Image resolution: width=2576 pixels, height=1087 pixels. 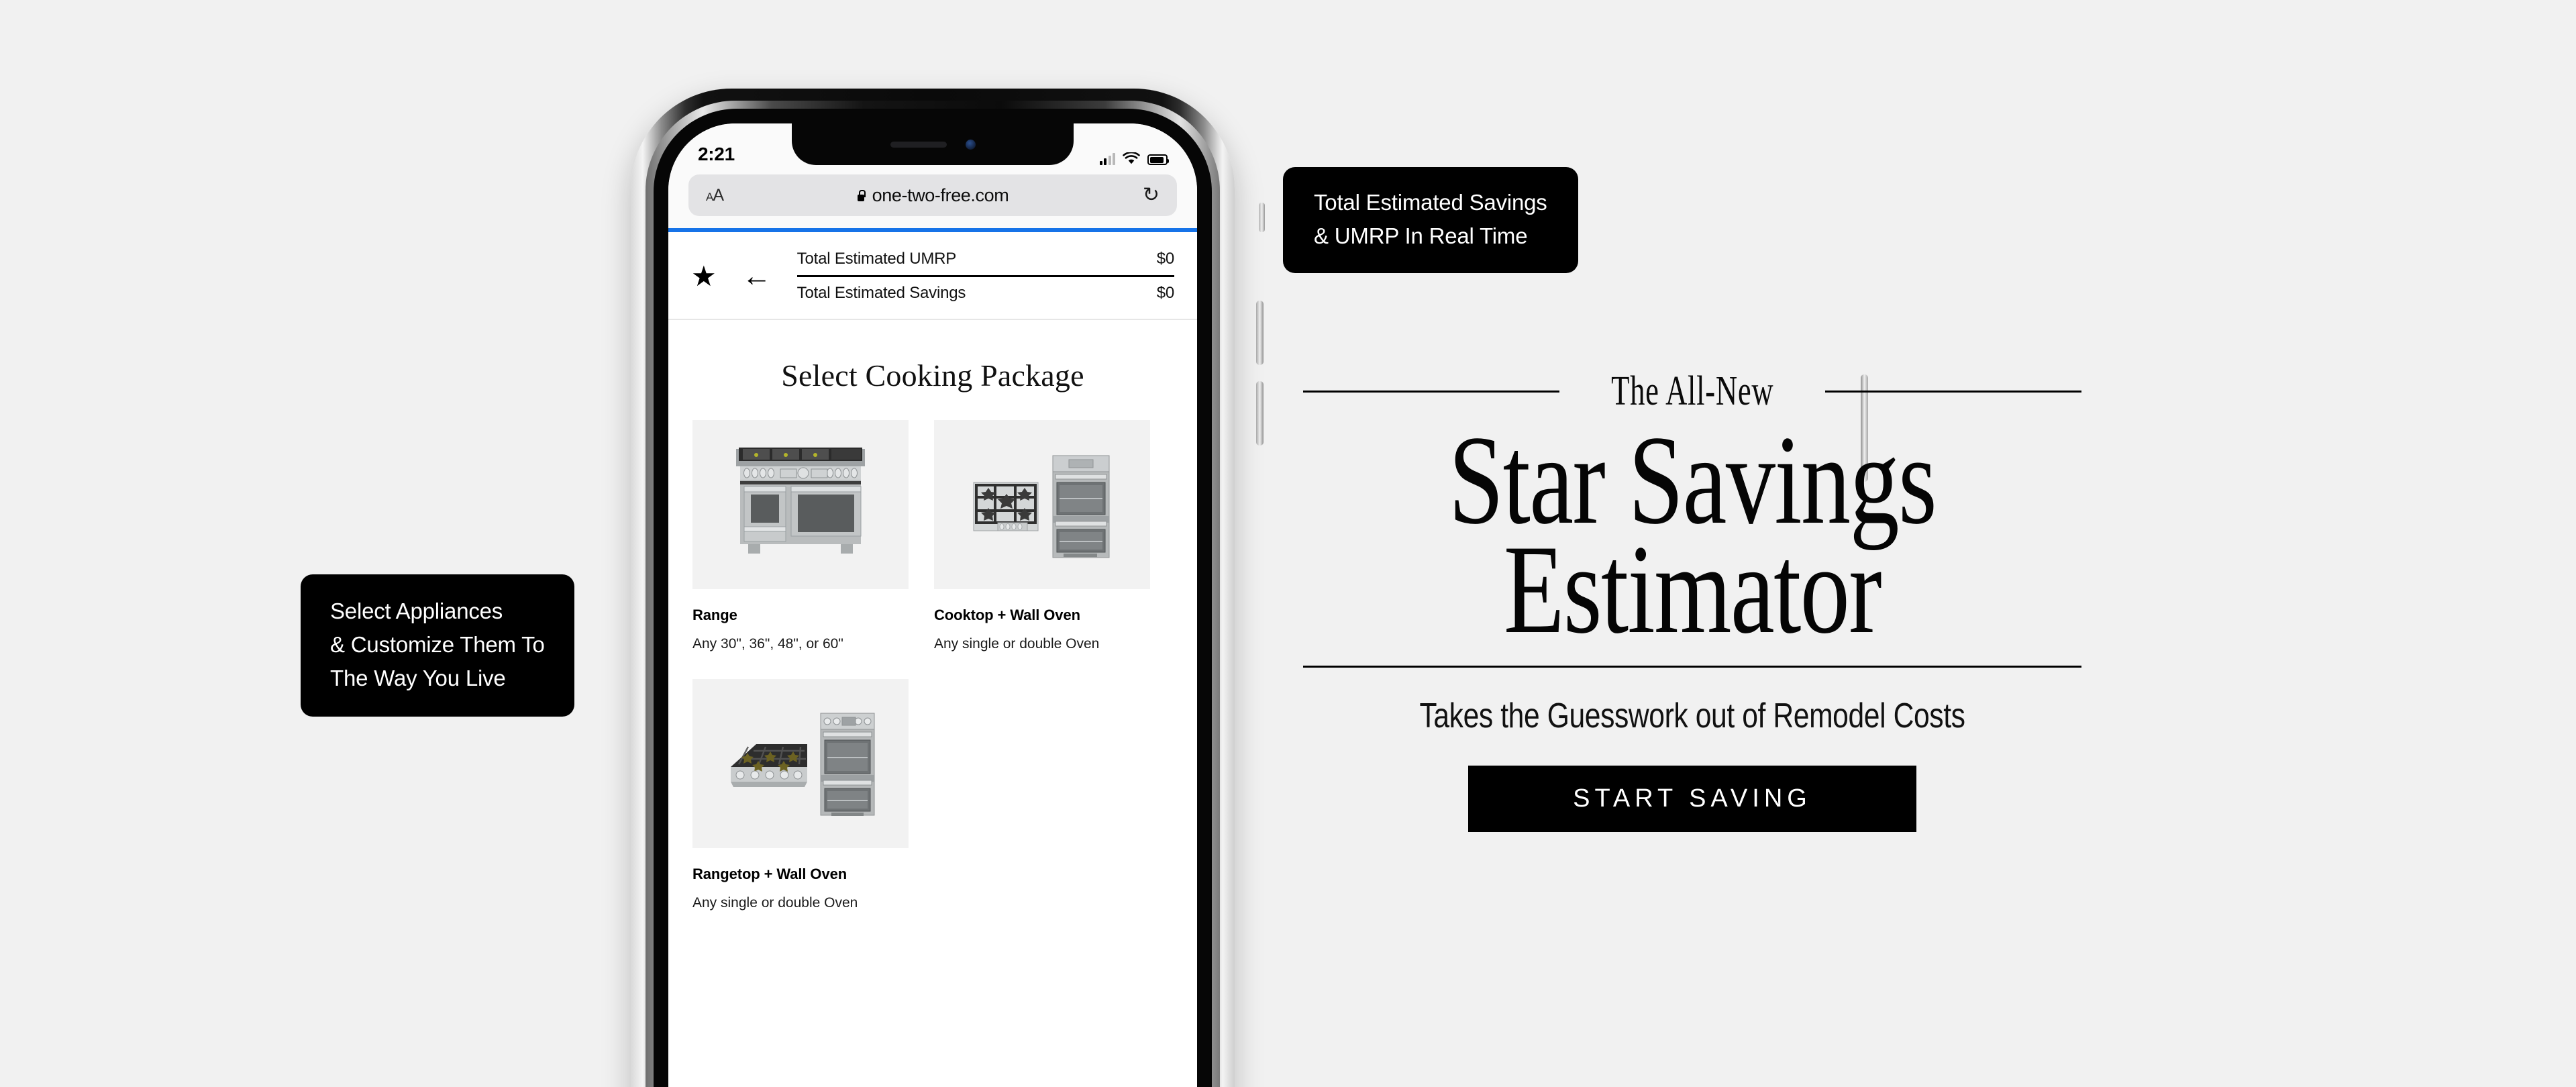 I want to click on battery-icon, so click(x=1158, y=159).